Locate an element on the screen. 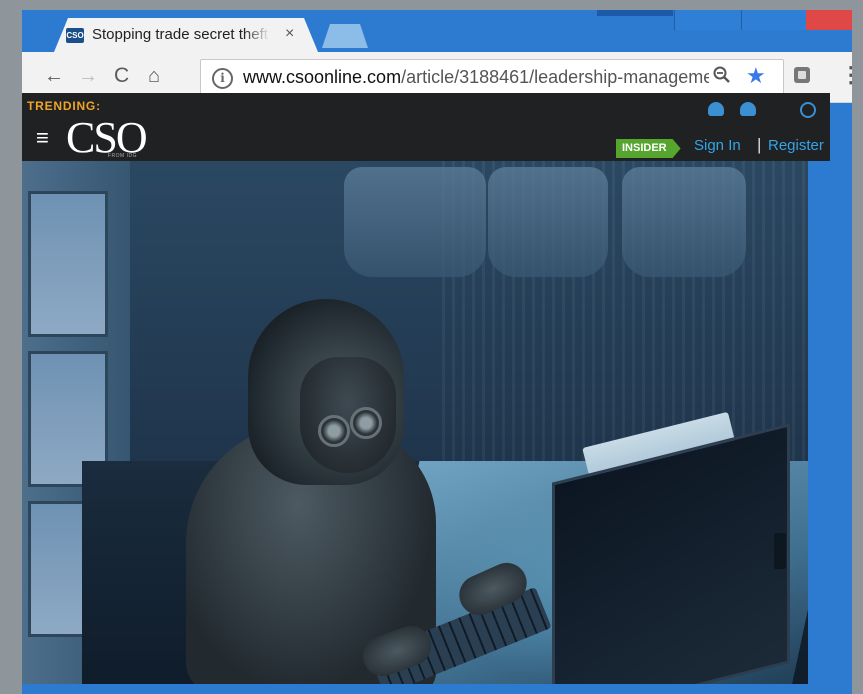  logo-subtext: FROM IDG is located at coordinates (122, 156).